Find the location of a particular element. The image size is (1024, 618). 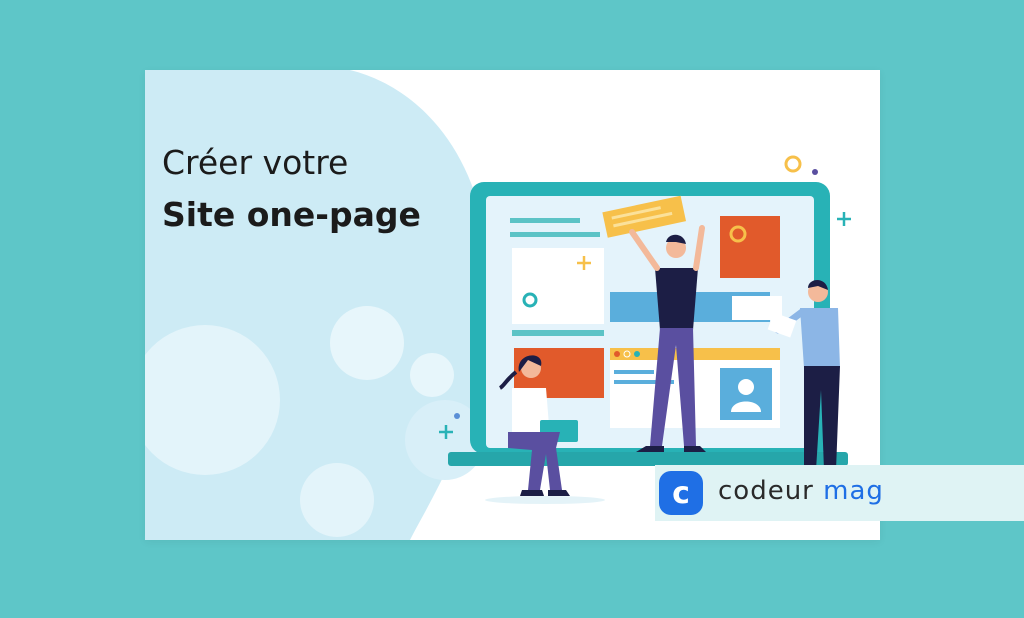

logo-letter: c is located at coordinates (681, 493).